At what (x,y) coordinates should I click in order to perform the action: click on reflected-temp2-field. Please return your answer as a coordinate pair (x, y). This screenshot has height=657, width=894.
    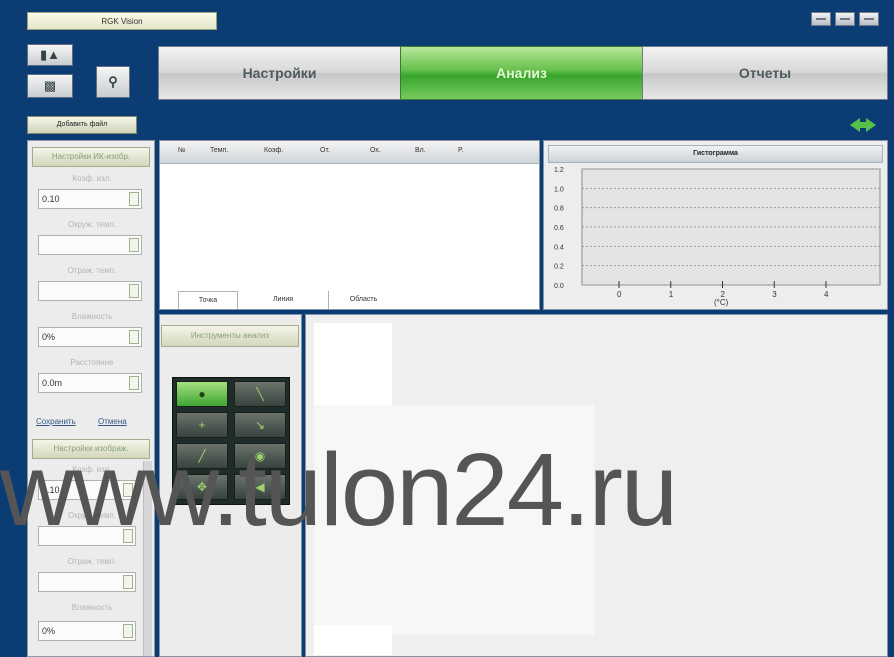
    Looking at the image, I should click on (87, 582).